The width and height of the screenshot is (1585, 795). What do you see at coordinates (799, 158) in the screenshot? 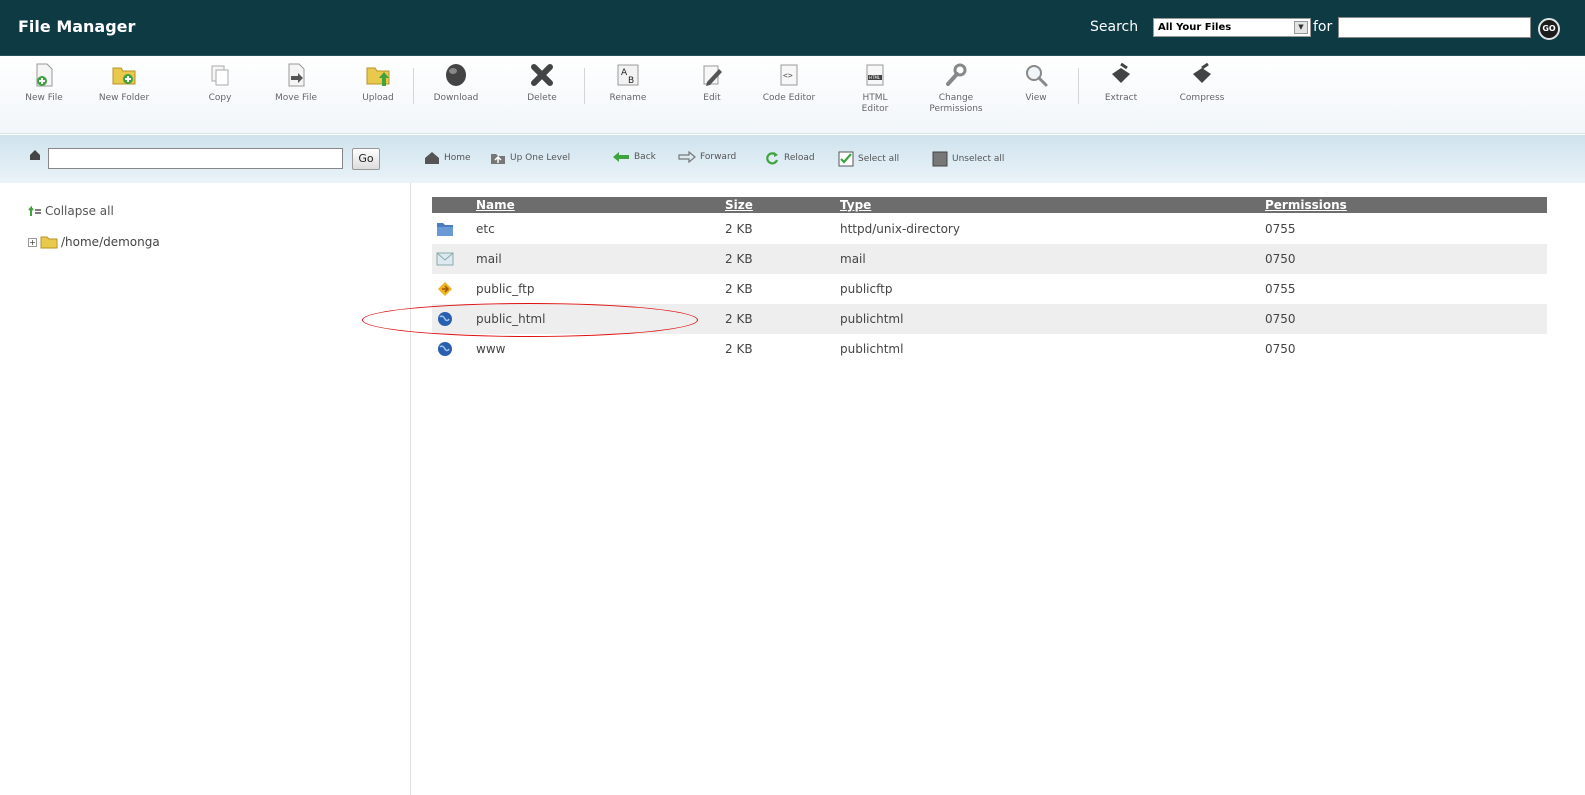
I see `nav-reload-label: Reload` at bounding box center [799, 158].